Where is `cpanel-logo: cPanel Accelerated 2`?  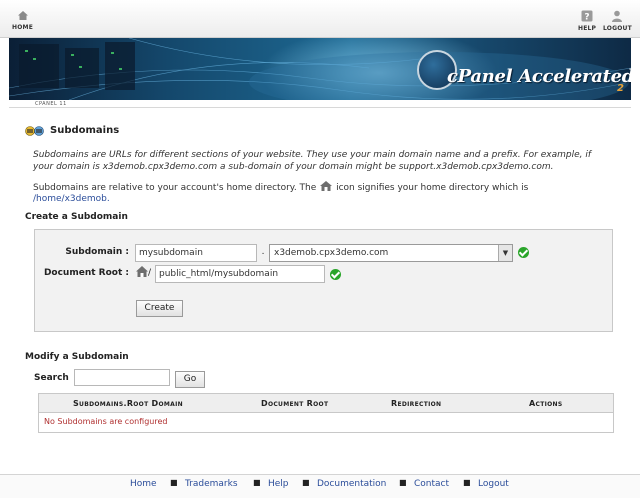
cpanel-logo: cPanel Accelerated 2 is located at coordinates (524, 70).